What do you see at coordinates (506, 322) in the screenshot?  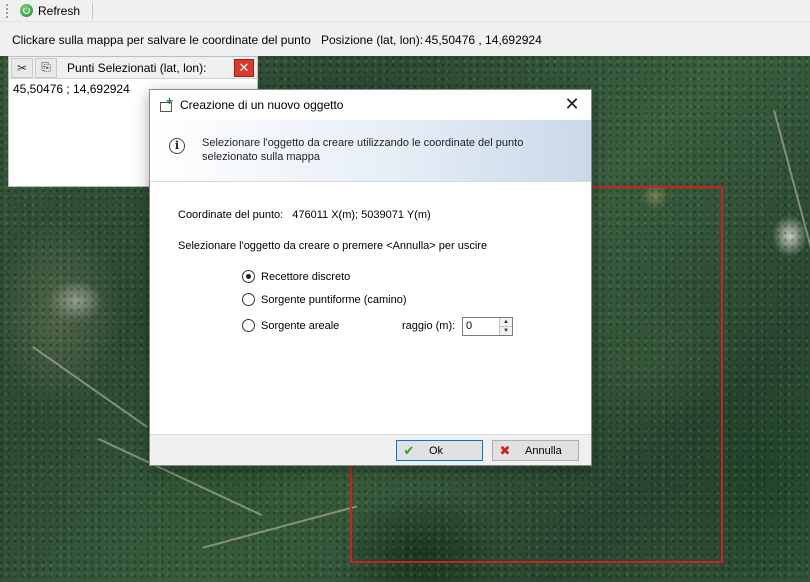 I see `stepper-up-icon: ▲` at bounding box center [506, 322].